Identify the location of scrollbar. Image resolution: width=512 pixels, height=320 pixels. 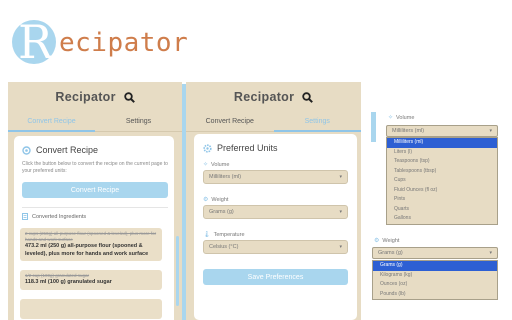
(177, 271).